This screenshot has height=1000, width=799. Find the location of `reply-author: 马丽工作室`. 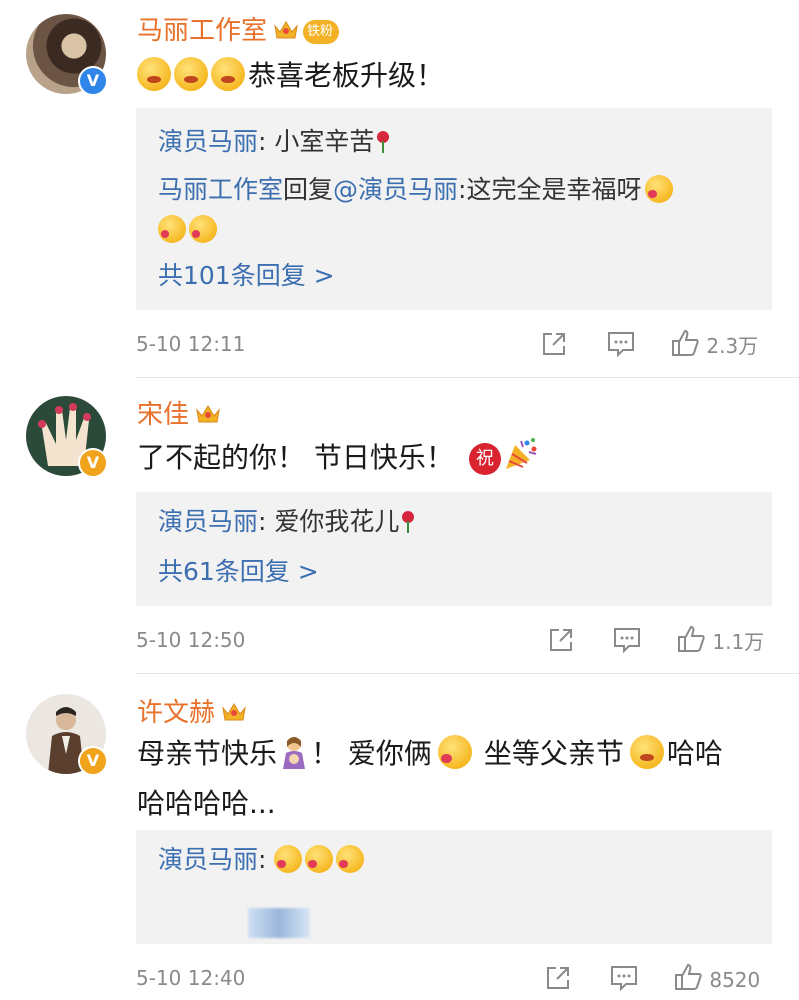

reply-author: 马丽工作室 is located at coordinates (220, 189).